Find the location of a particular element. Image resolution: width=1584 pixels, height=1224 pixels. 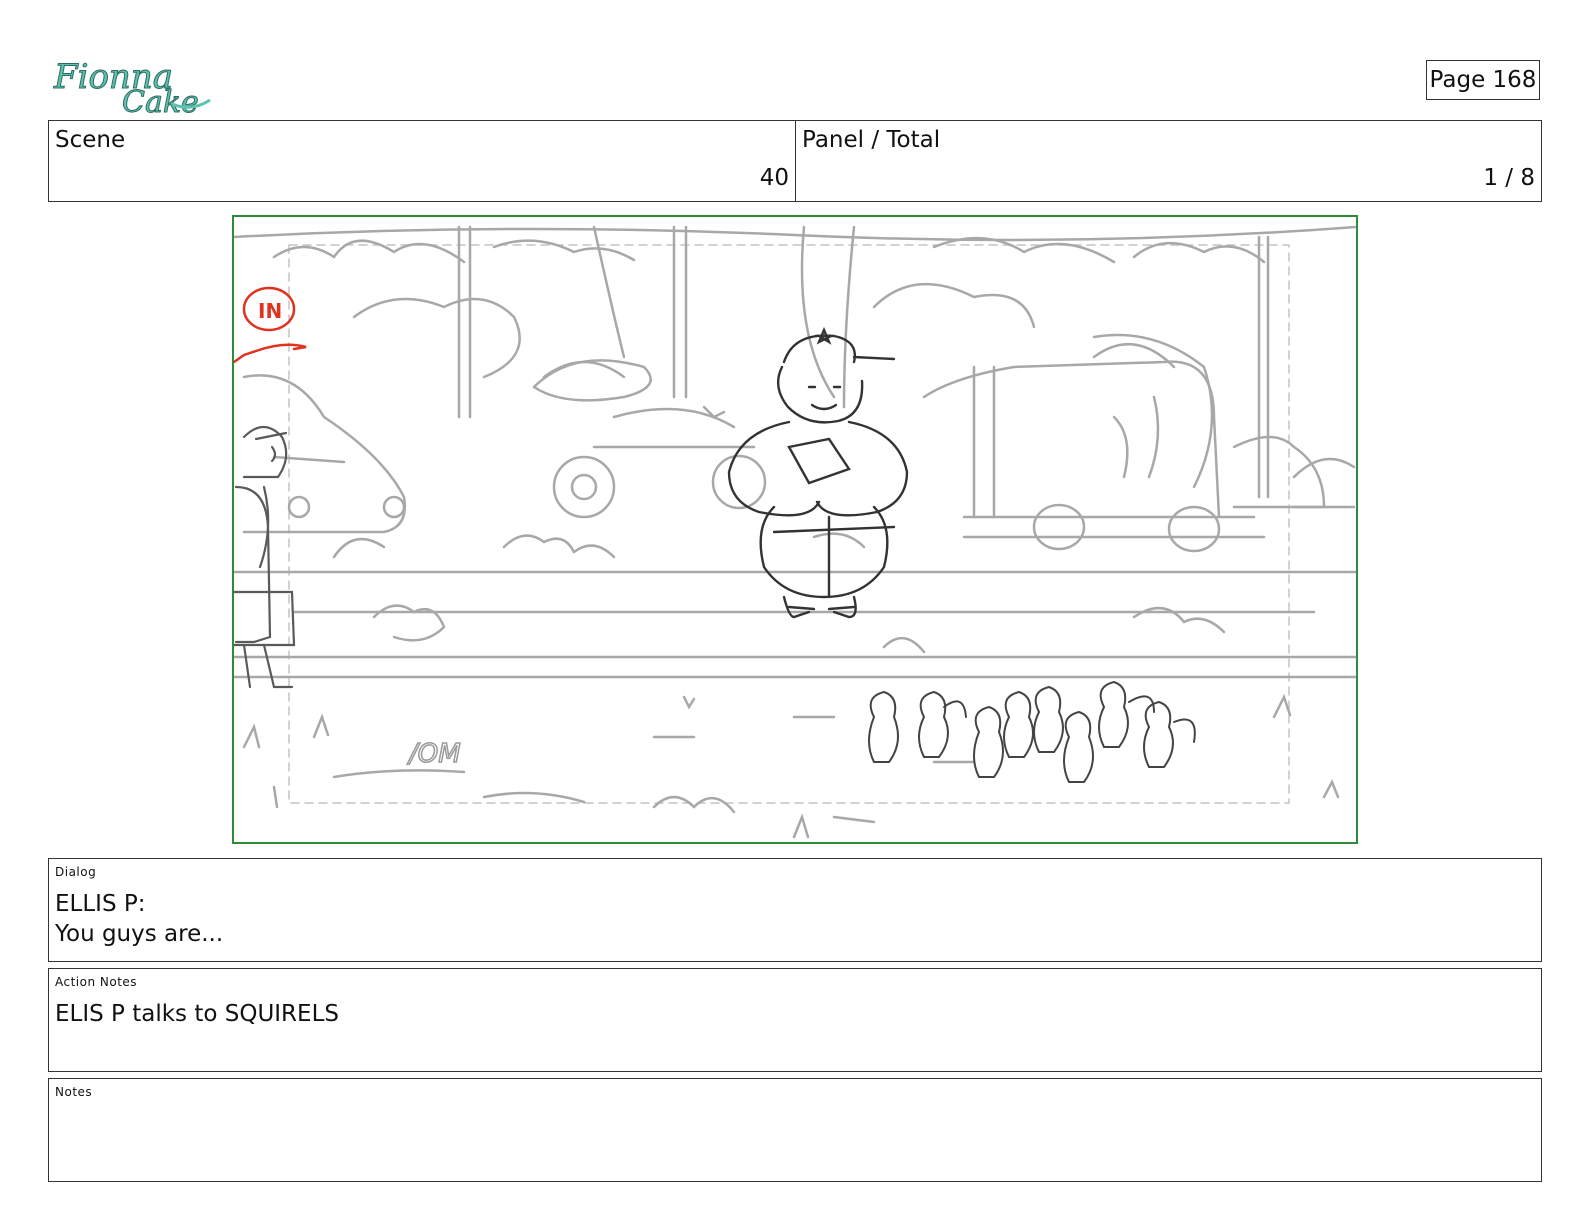

header-table: Scene 40 Panel / Total 1 / 8 is located at coordinates (795, 161).